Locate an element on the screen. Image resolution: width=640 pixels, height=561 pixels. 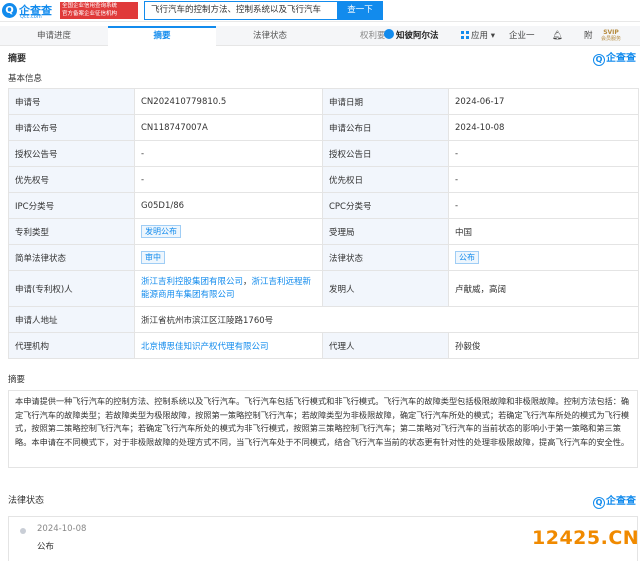
table-row: 专利类型 发明公布 受理局 中国 is located at coordinates (323, 231).